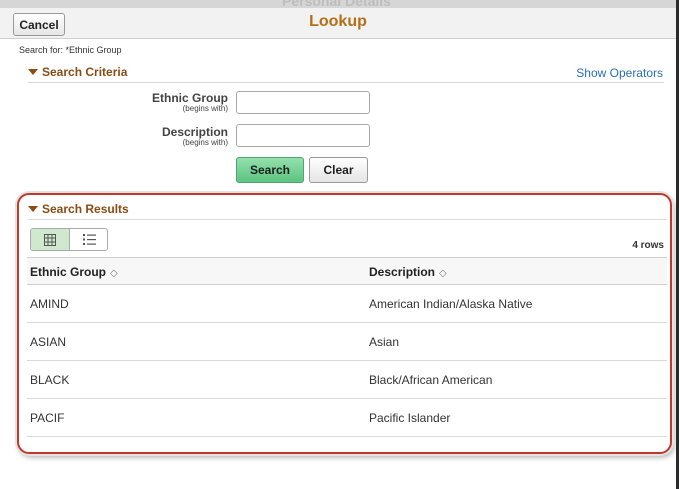 The width and height of the screenshot is (679, 489). What do you see at coordinates (190, 98) in the screenshot?
I see `ethnic-group-label-text: Ethnic Group` at bounding box center [190, 98].